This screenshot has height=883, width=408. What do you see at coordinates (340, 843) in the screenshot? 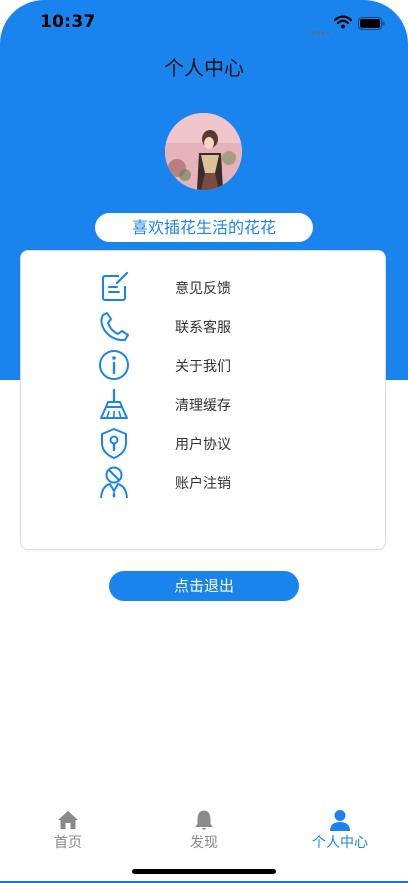
I see `tab-label: 个人中心` at bounding box center [340, 843].